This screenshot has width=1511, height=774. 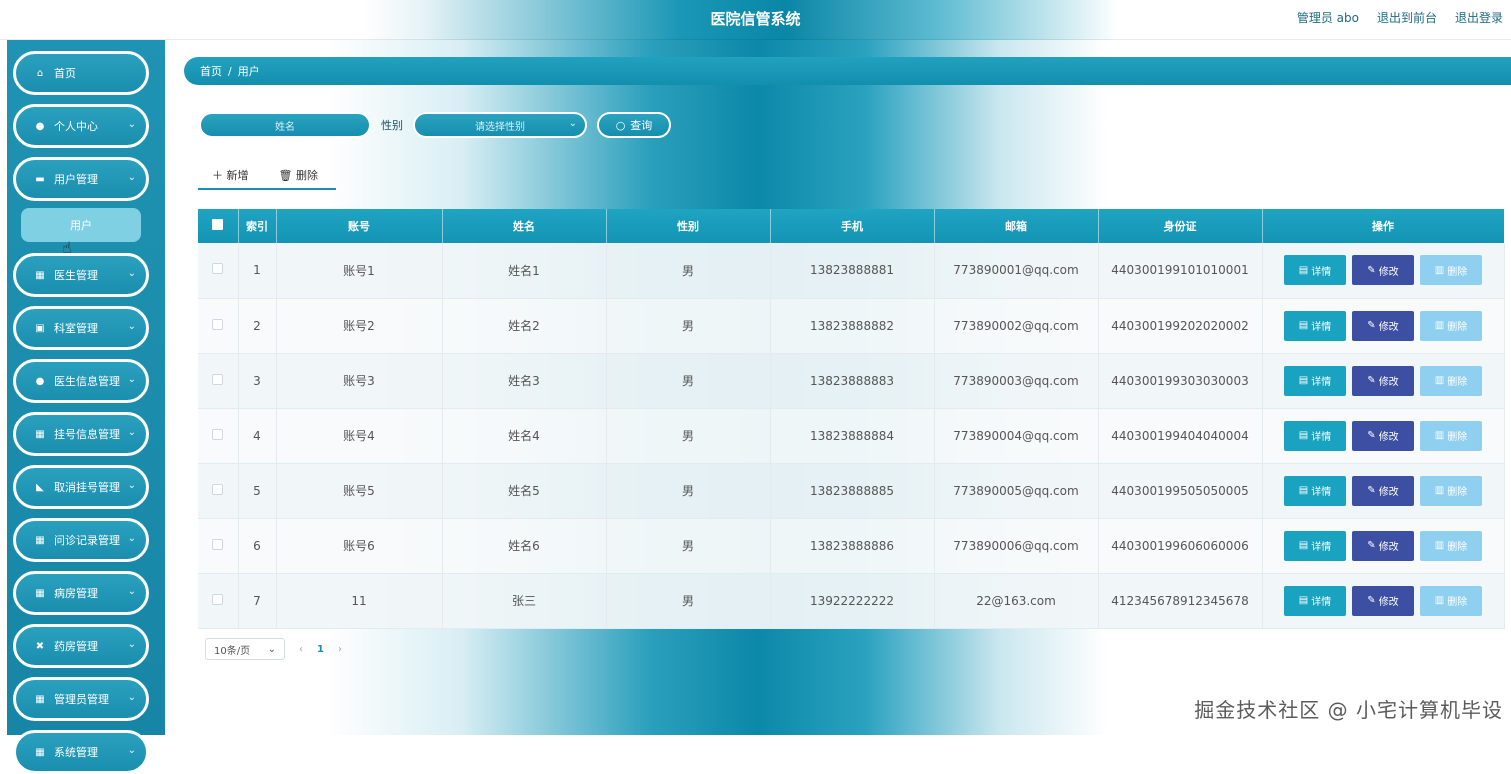 What do you see at coordinates (81, 126) in the screenshot?
I see `sidebar-item-personal-center: ● 个人中心 ⌄` at bounding box center [81, 126].